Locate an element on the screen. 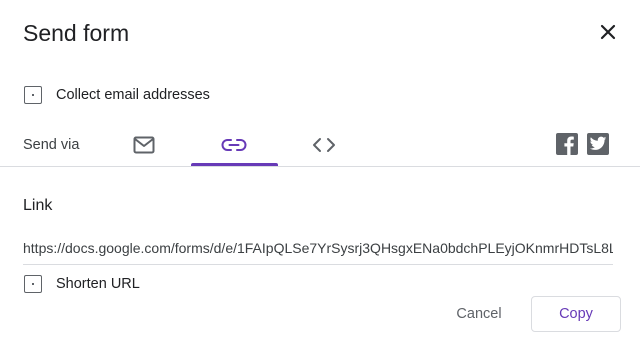 This screenshot has height=348, width=640. cancel-button: Cancel is located at coordinates (479, 314).